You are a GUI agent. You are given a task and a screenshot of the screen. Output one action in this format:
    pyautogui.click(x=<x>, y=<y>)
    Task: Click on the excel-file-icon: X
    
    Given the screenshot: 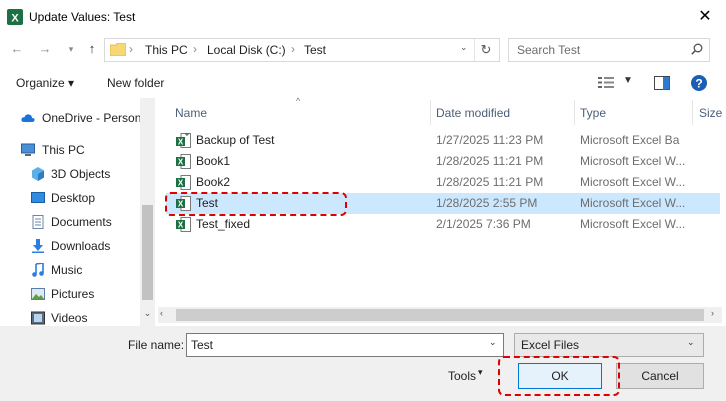 What is the action you would take?
    pyautogui.click(x=183, y=224)
    